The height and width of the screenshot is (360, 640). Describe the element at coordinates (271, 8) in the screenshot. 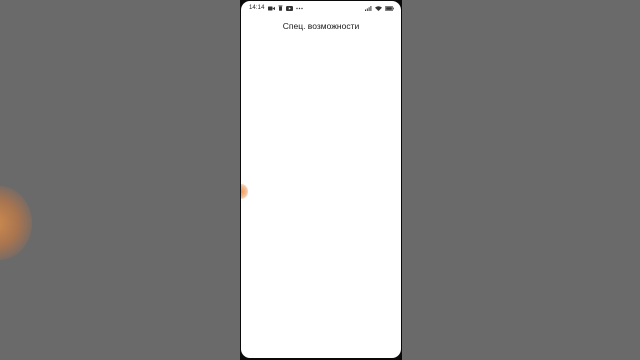

I see `video-call-icon` at that location.